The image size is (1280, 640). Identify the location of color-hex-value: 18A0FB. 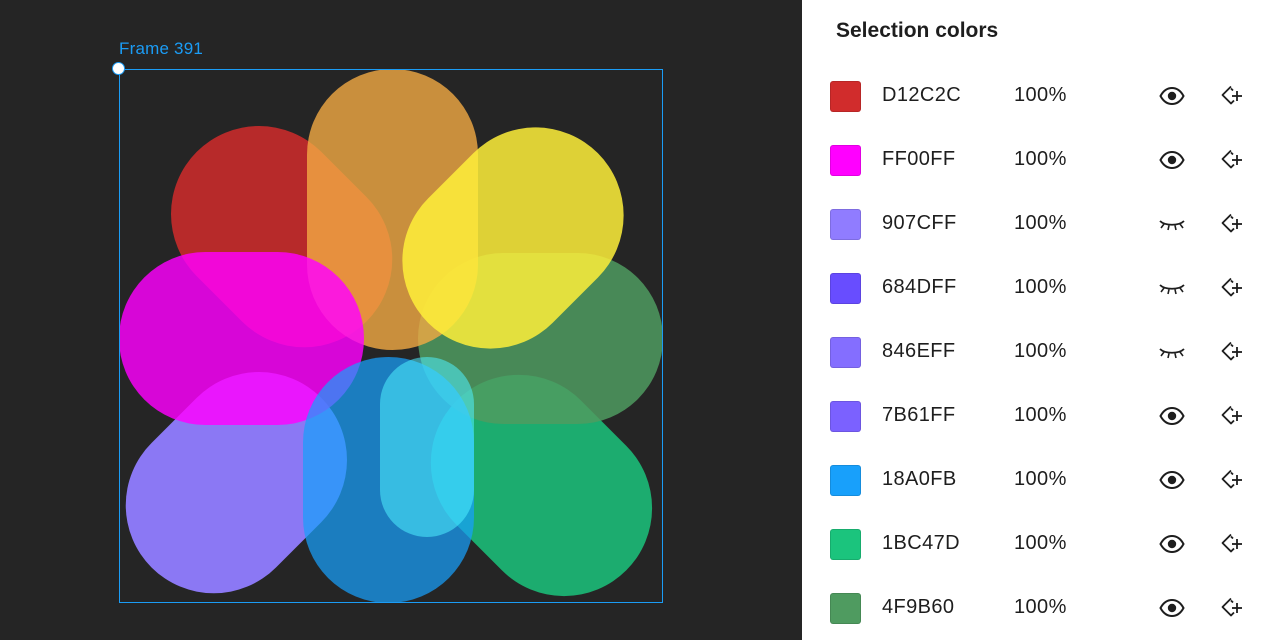
(919, 479).